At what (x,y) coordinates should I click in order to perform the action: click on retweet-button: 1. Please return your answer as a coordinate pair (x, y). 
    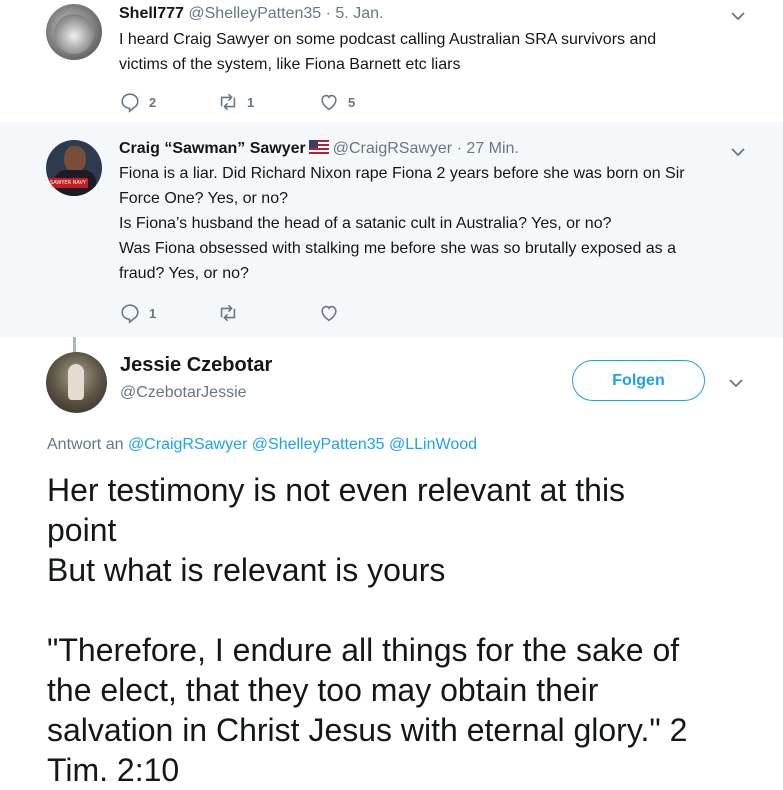
    Looking at the image, I should click on (235, 102).